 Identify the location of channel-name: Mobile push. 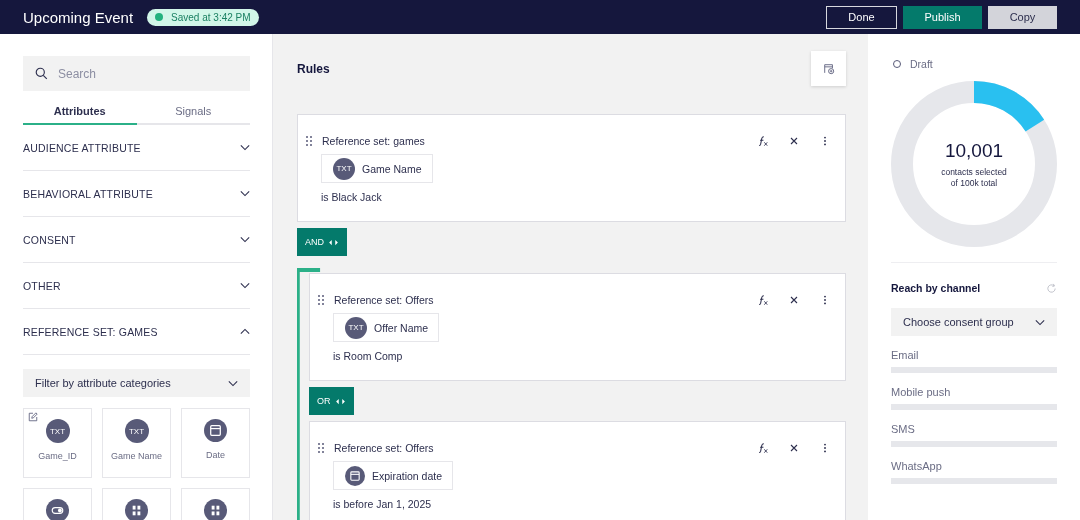
(921, 392).